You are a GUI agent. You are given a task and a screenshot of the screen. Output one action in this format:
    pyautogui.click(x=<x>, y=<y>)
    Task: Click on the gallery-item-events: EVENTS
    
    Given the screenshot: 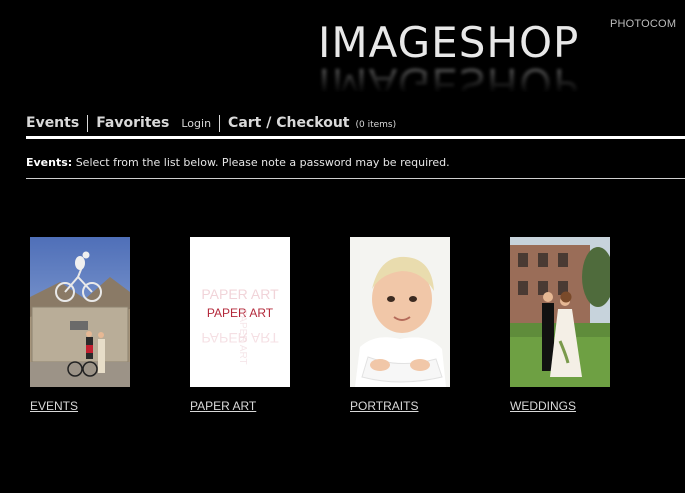 What is the action you would take?
    pyautogui.click(x=80, y=325)
    